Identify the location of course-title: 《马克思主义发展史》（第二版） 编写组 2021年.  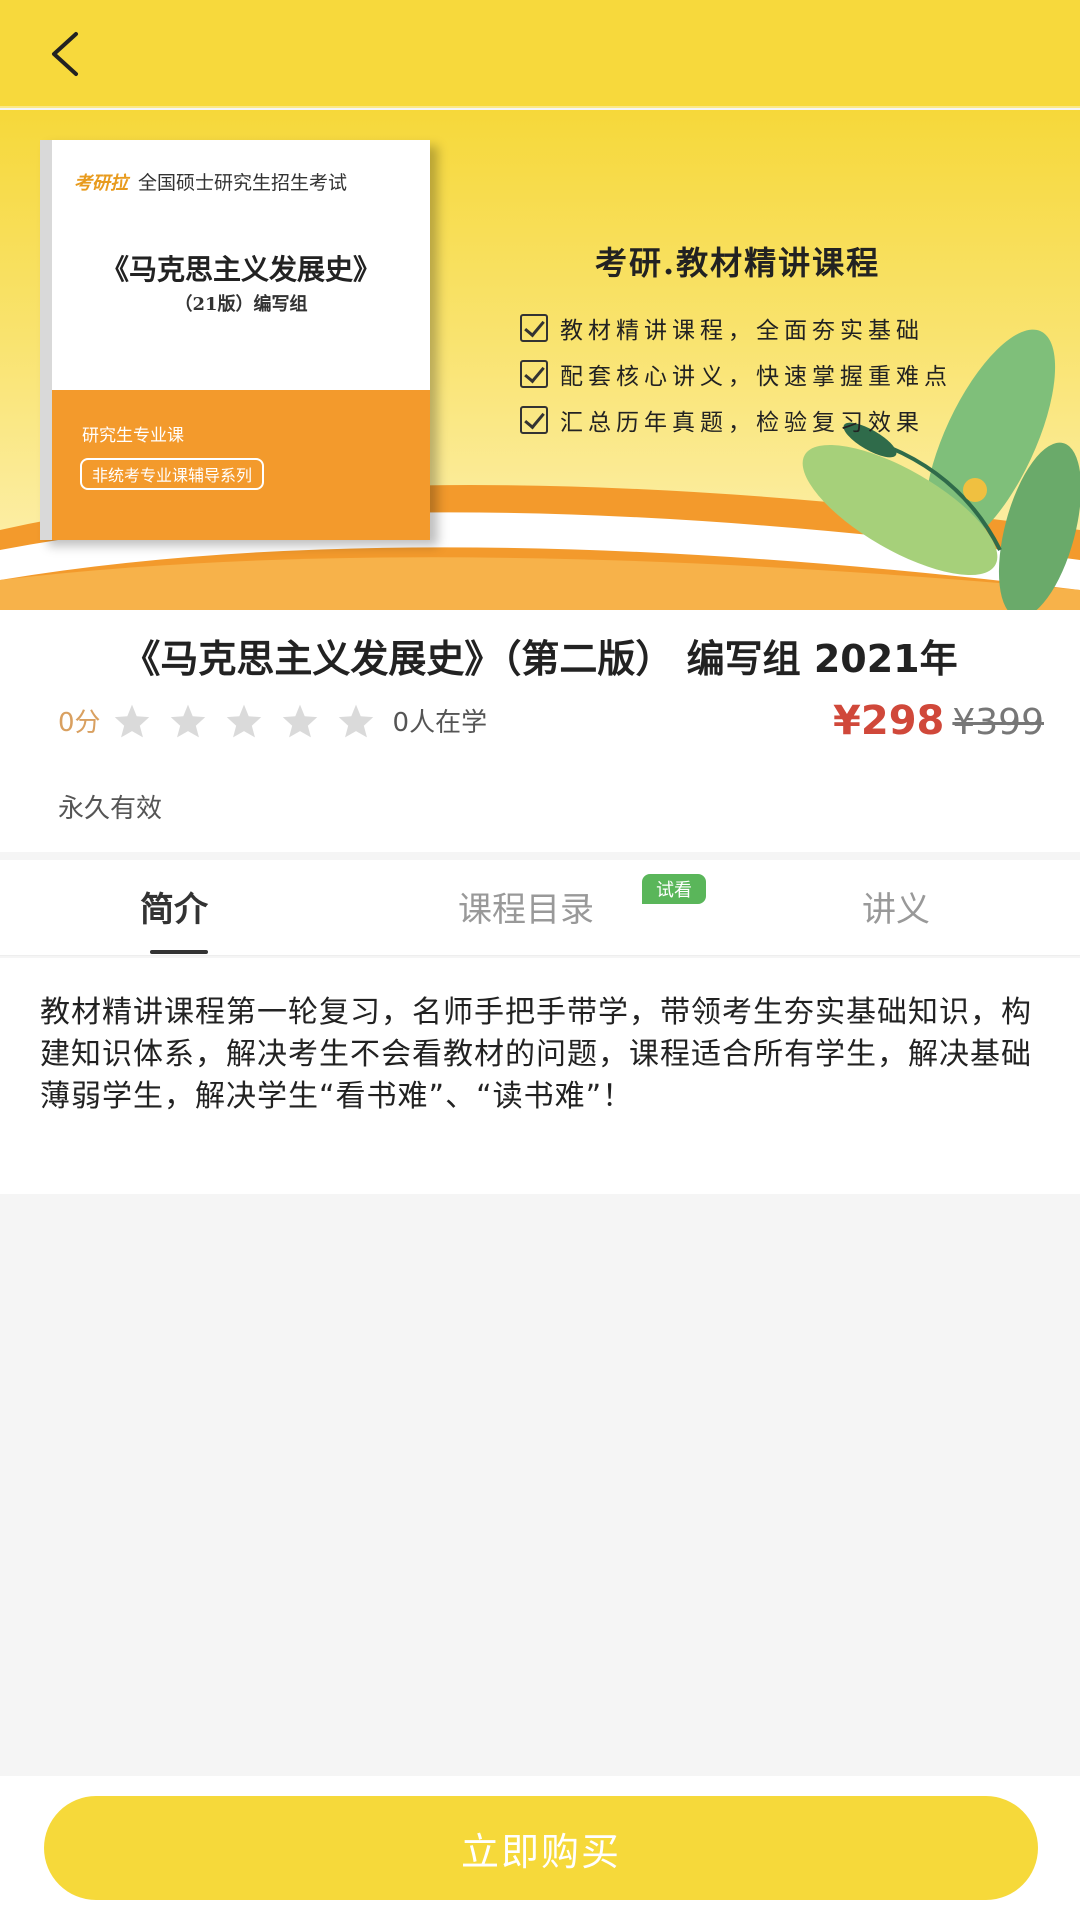
(540, 659).